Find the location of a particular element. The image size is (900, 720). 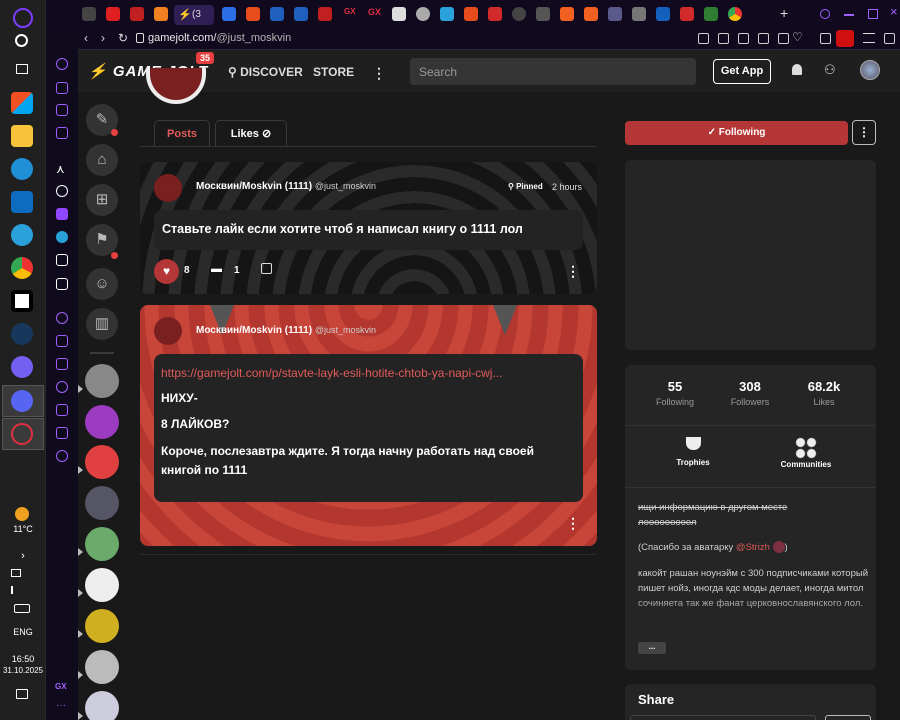

outlook-icon is located at coordinates (22, 202).